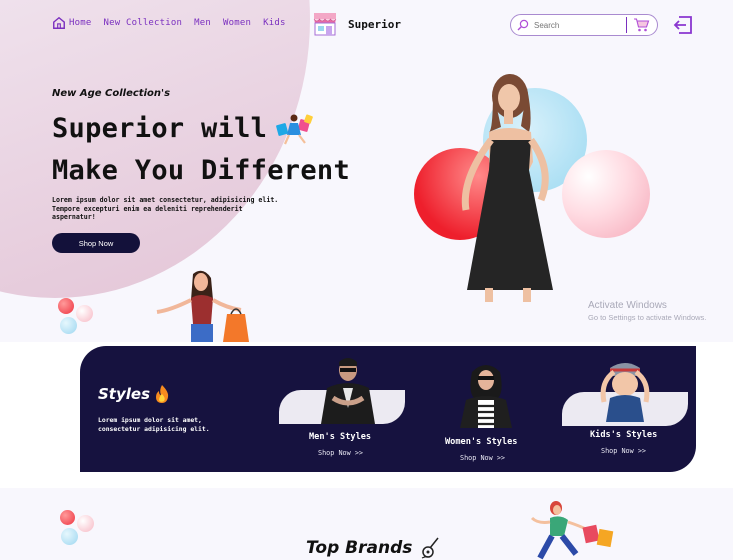  What do you see at coordinates (606, 194) in the screenshot?
I see `hero-ball-pink` at bounding box center [606, 194].